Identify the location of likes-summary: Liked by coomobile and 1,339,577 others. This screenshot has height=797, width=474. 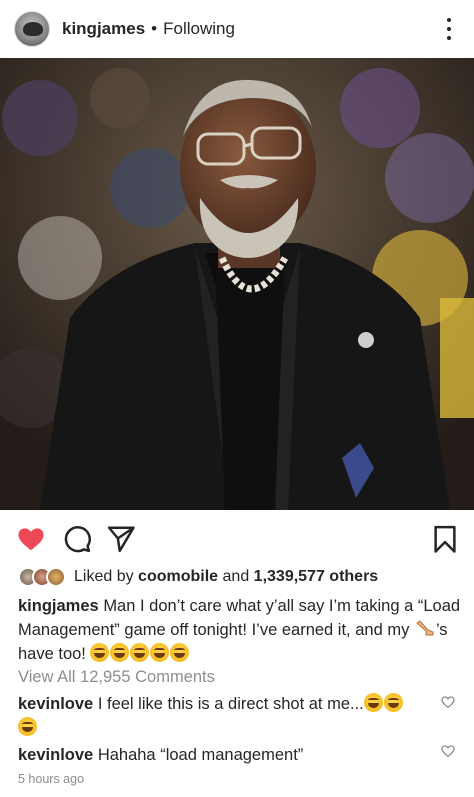
(198, 577).